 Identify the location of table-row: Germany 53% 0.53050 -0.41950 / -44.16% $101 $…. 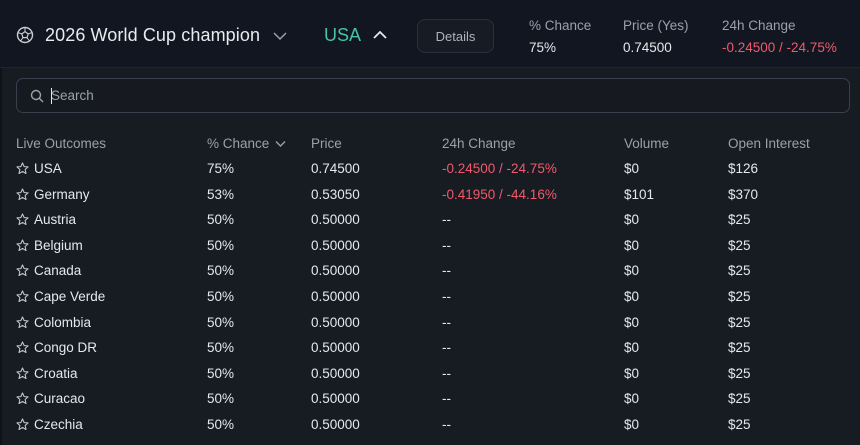
(430, 196).